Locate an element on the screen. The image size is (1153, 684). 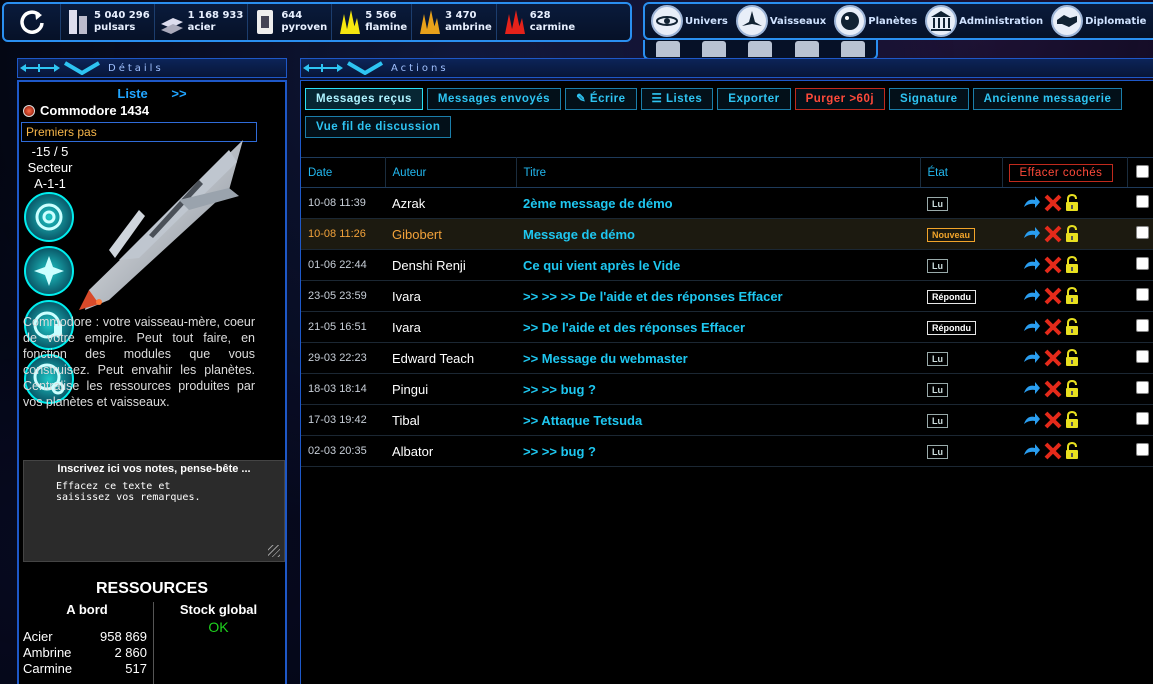
table-row: 02-03 20:35 Albator >> >> bug ? Lu is located at coordinates (727, 451).